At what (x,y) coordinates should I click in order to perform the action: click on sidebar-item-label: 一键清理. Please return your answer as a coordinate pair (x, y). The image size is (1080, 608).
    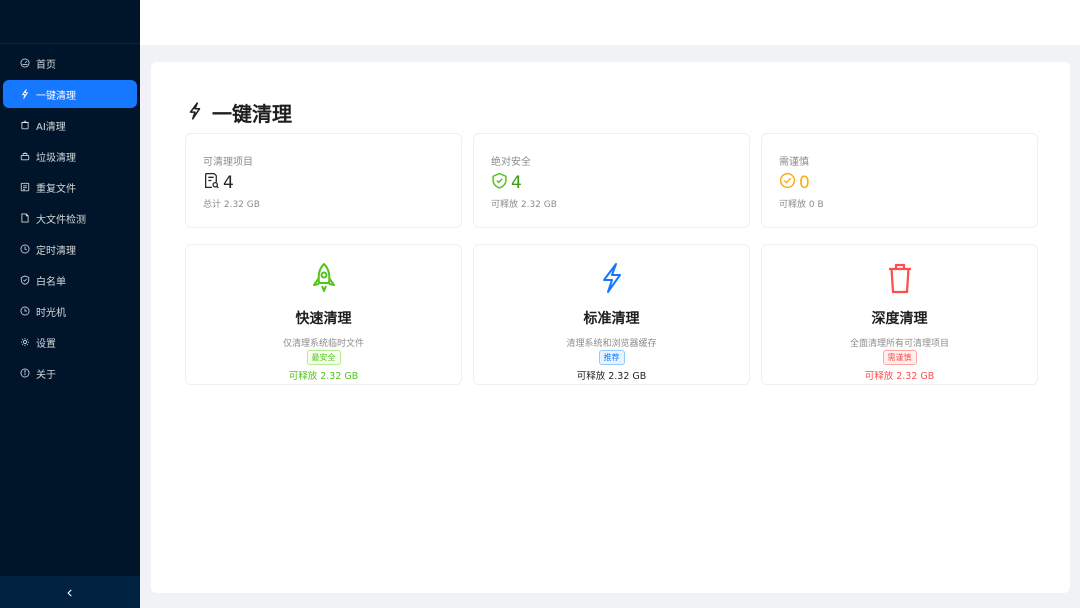
    Looking at the image, I should click on (56, 96).